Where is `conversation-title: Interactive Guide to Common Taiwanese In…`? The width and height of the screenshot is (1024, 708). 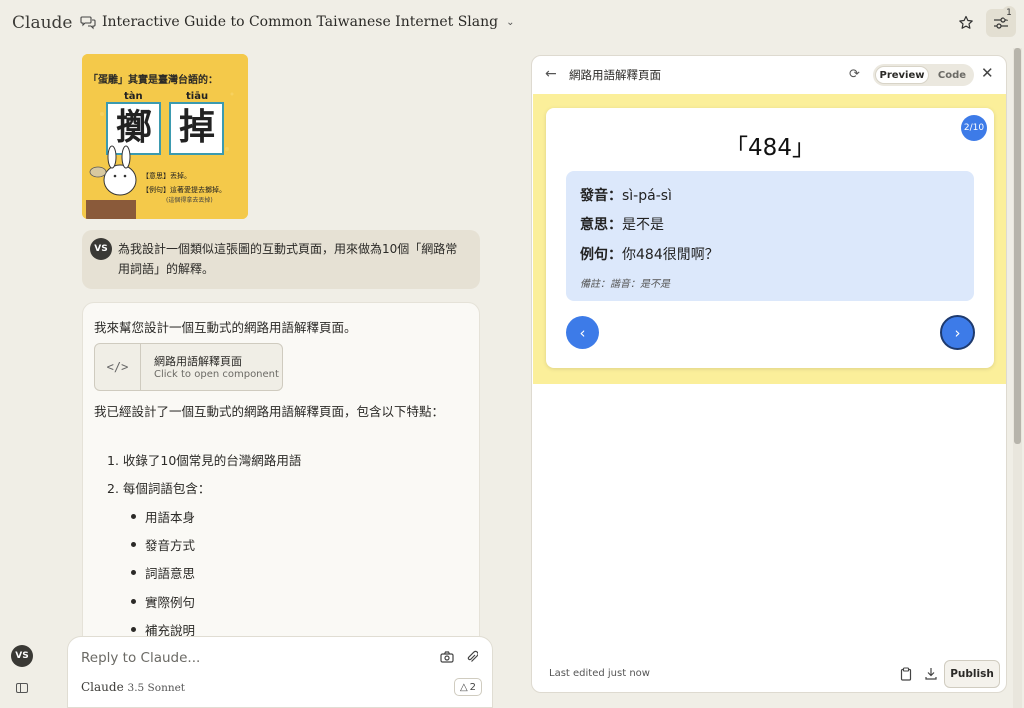 conversation-title: Interactive Guide to Common Taiwanese In… is located at coordinates (297, 22).